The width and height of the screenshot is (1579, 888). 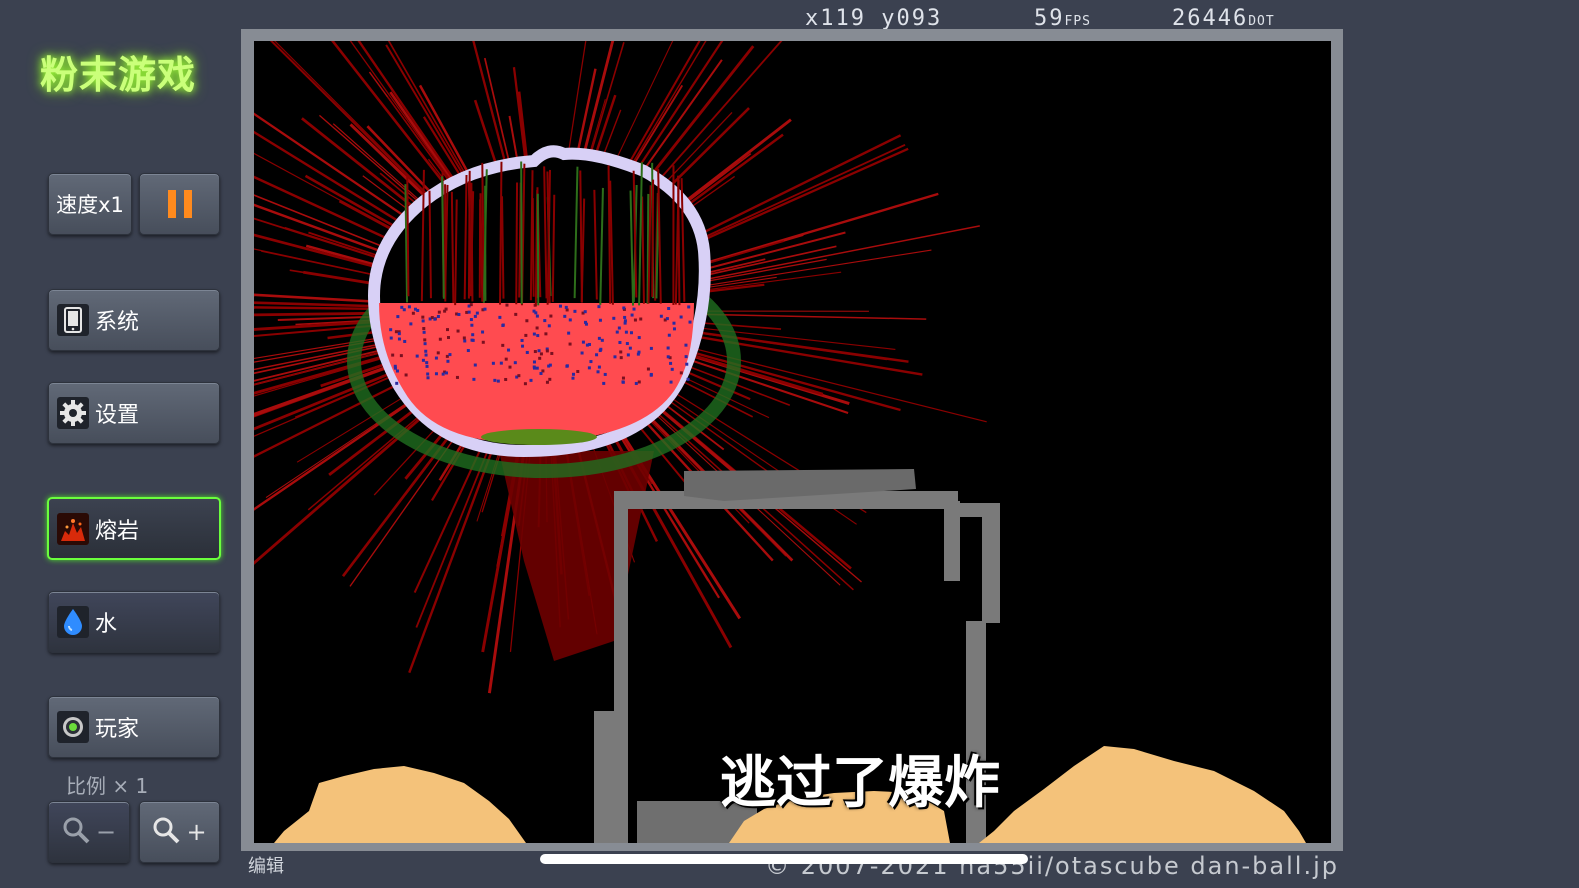 What do you see at coordinates (784, 859) in the screenshot?
I see `home-indicator` at bounding box center [784, 859].